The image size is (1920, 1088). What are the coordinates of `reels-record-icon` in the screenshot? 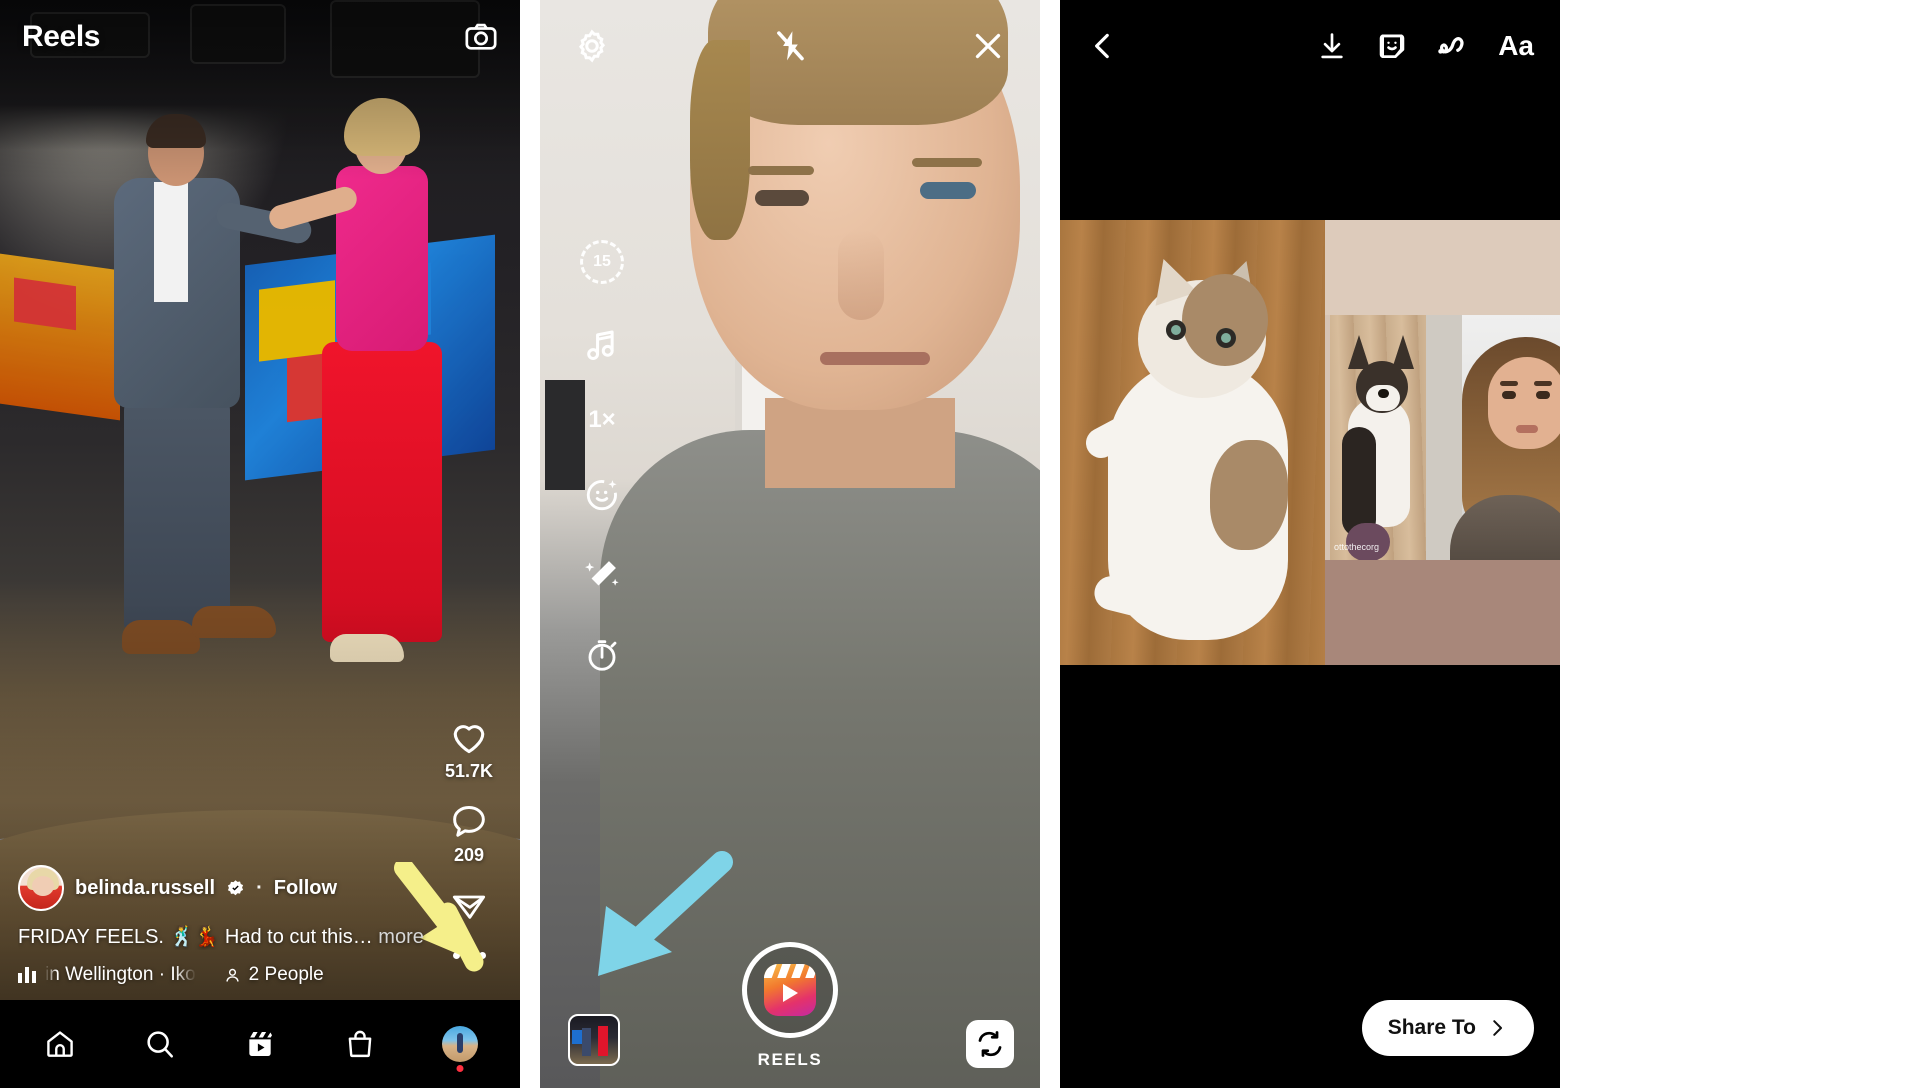 It's located at (790, 990).